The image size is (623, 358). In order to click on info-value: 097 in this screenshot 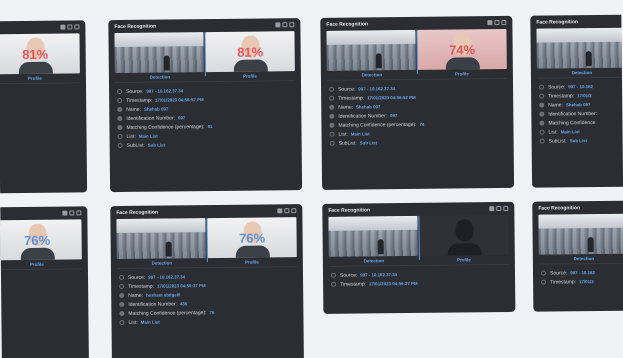, I will do `click(393, 116)`.